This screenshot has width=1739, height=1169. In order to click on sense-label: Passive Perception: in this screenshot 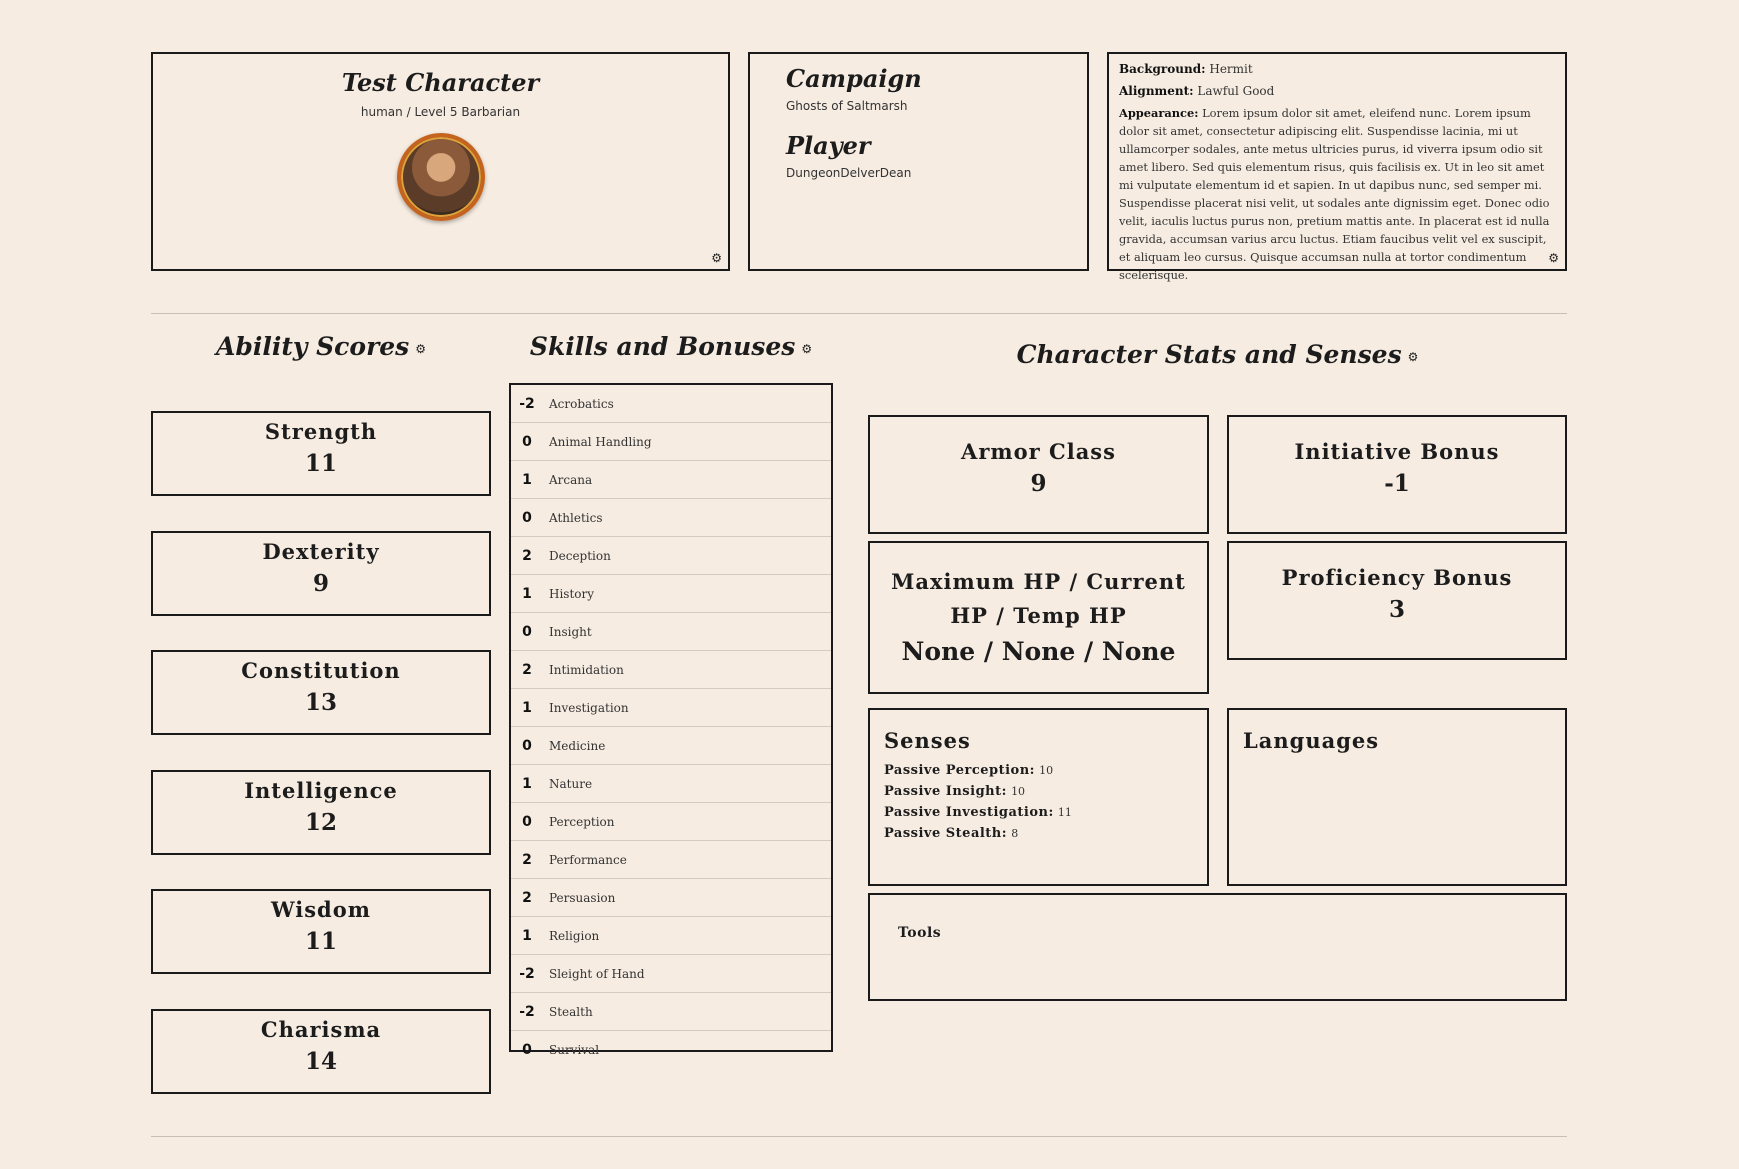, I will do `click(959, 770)`.